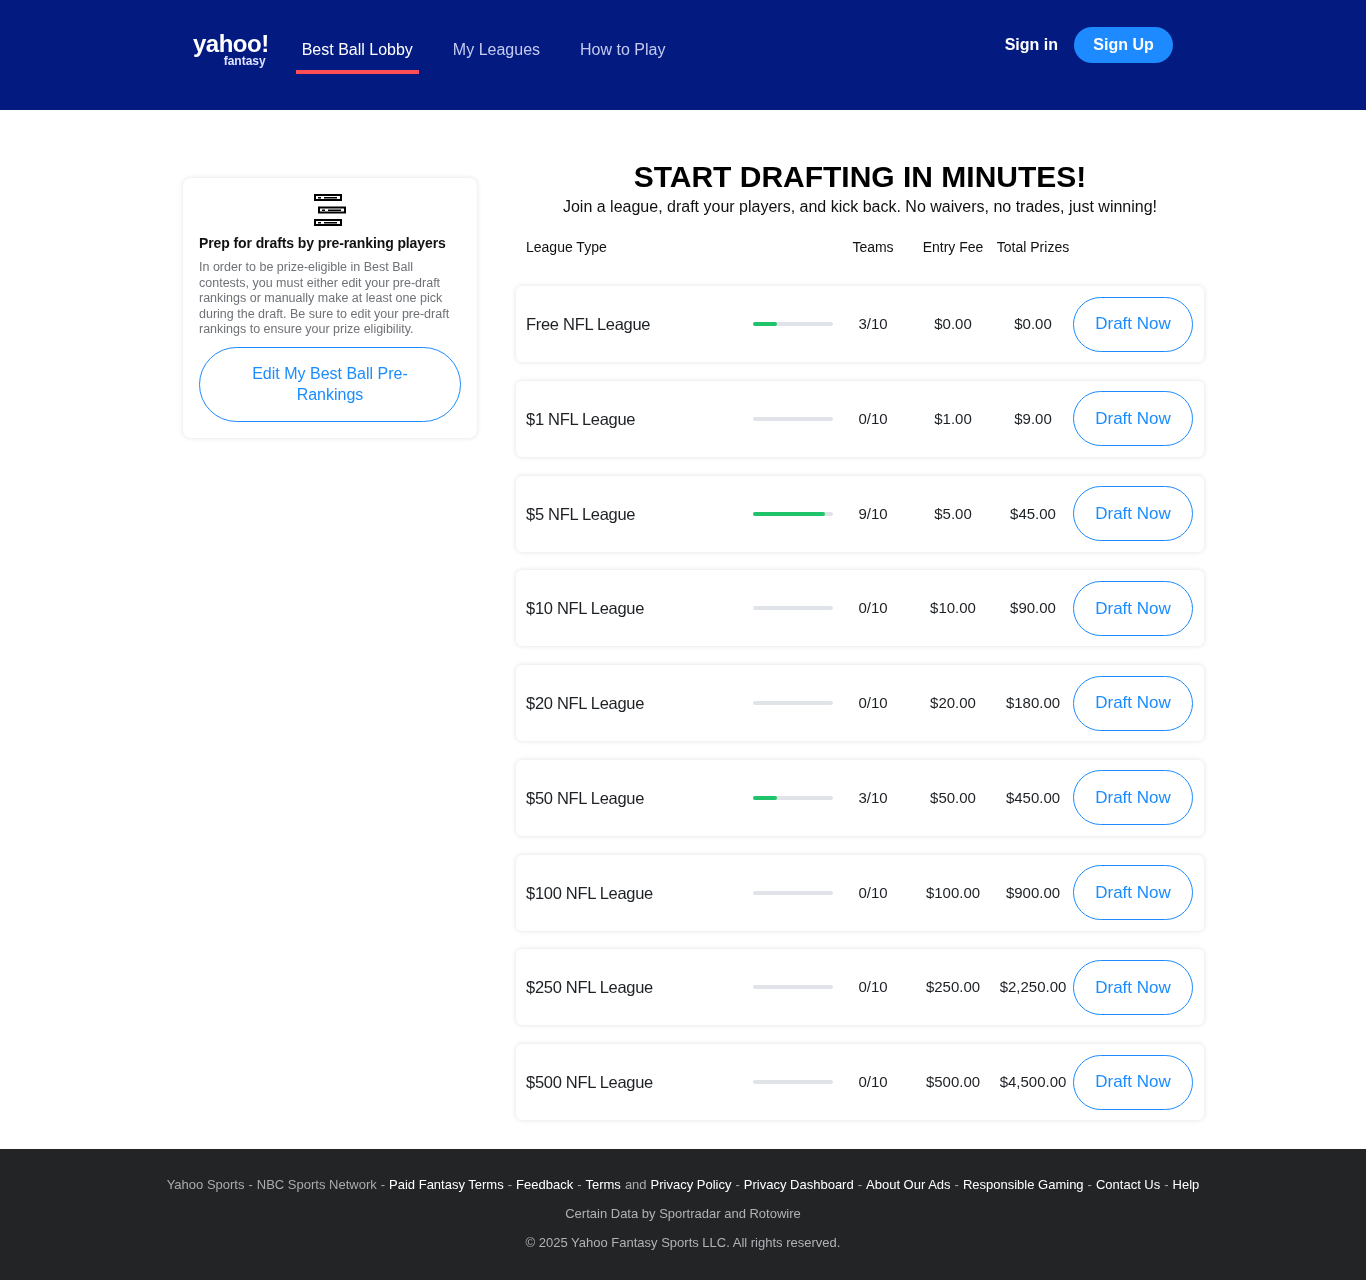 The height and width of the screenshot is (1280, 1366). Describe the element at coordinates (953, 418) in the screenshot. I see `entry-fee: $1.00` at that location.